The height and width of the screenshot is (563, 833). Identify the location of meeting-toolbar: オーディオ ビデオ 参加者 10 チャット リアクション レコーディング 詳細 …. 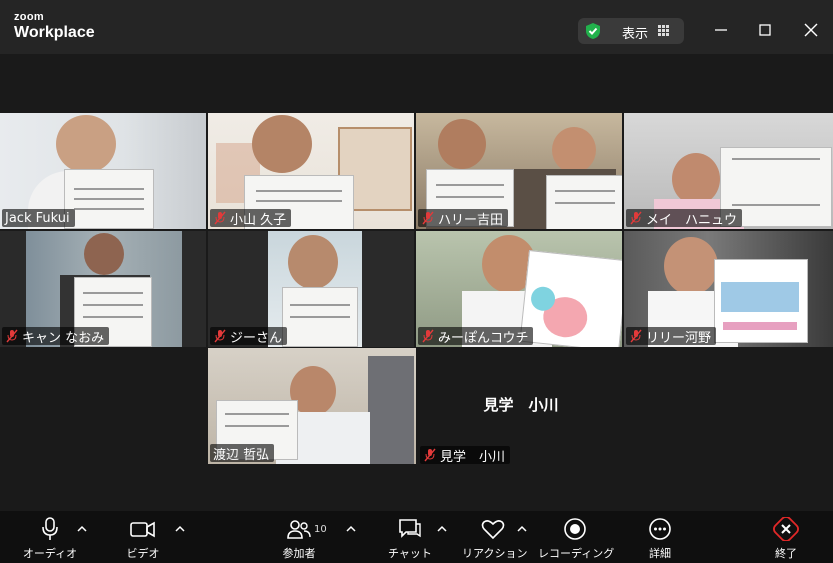
(416, 537).